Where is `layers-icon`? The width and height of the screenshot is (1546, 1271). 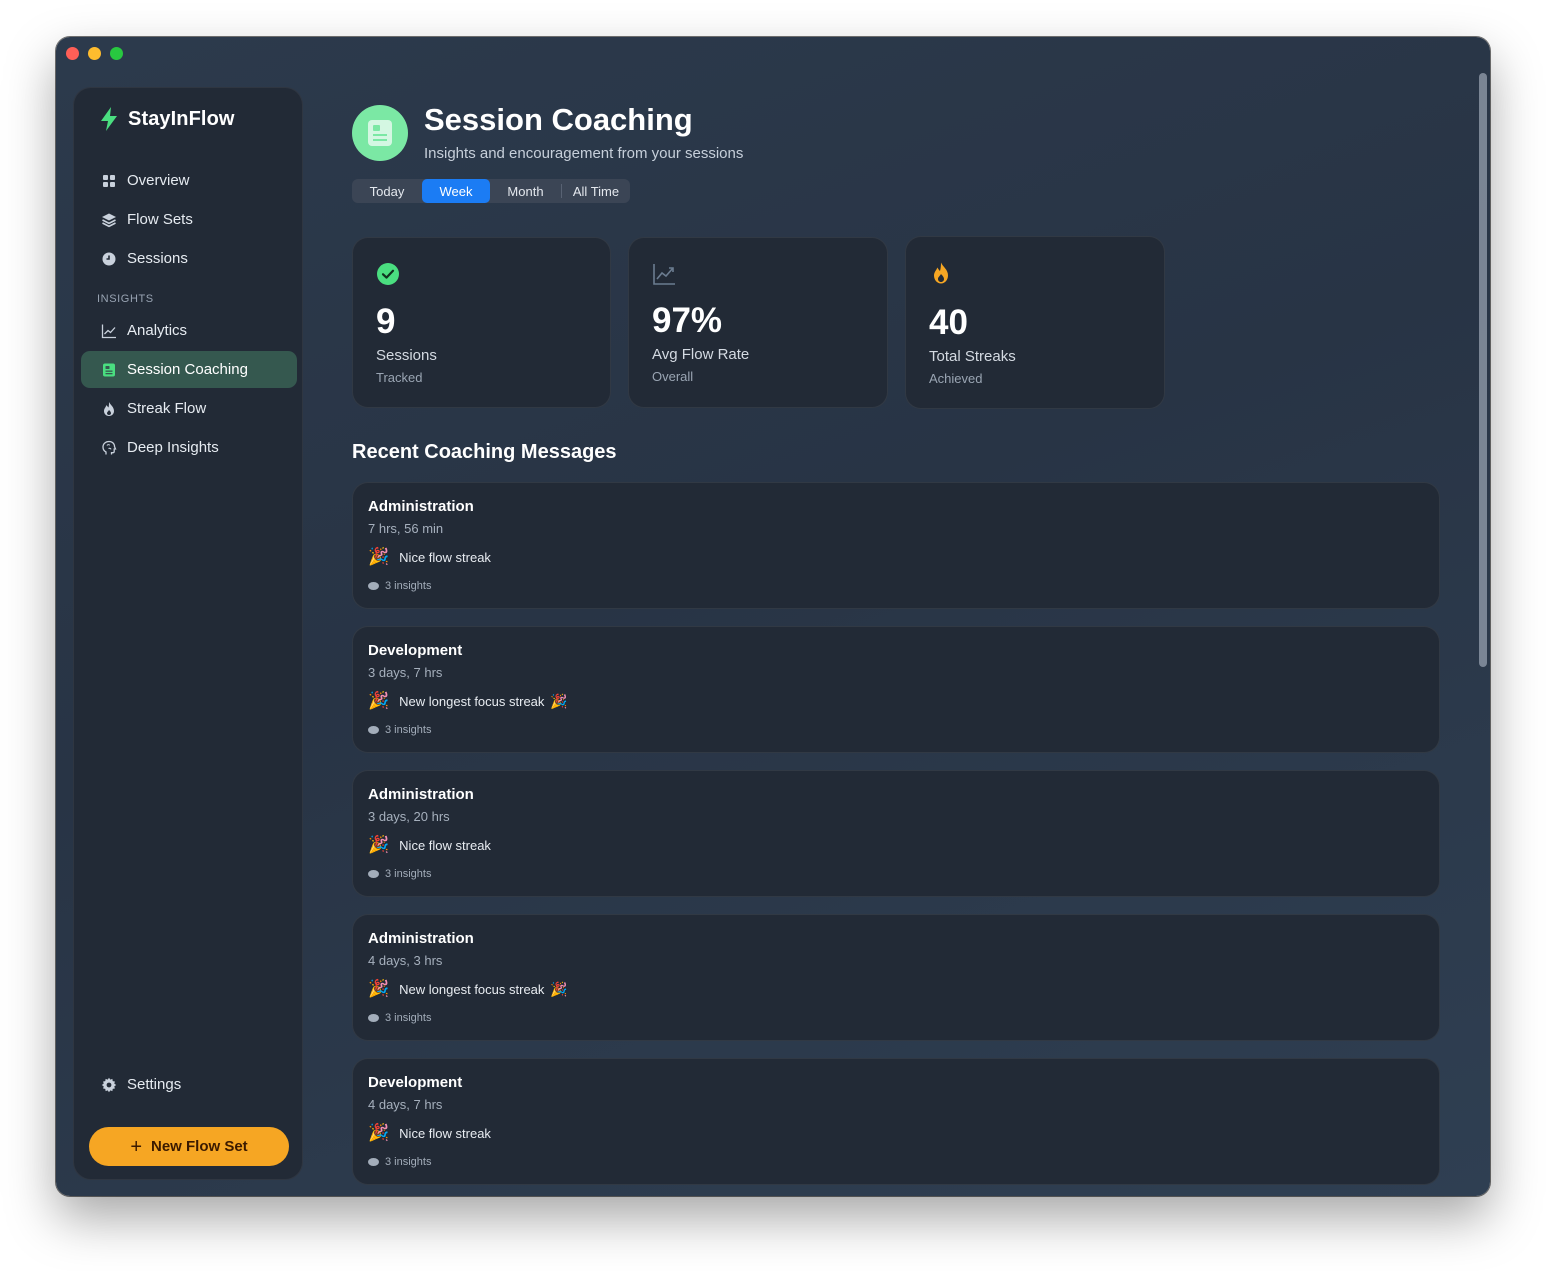 layers-icon is located at coordinates (108, 219).